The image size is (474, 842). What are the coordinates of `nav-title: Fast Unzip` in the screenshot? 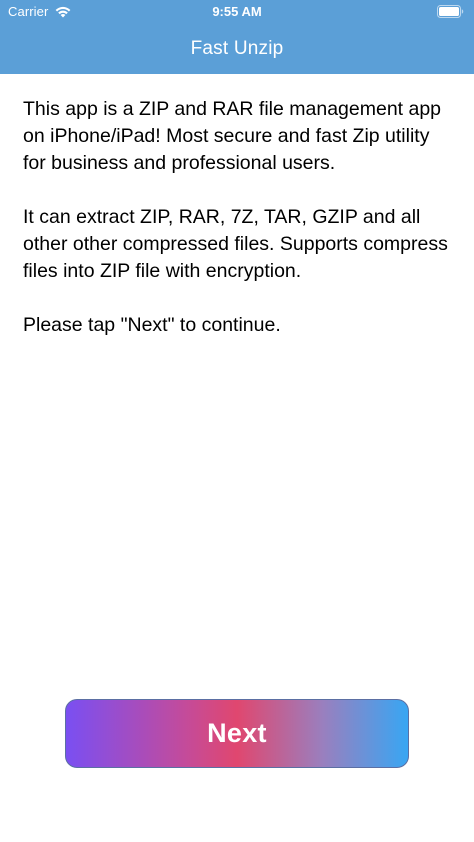 It's located at (237, 48).